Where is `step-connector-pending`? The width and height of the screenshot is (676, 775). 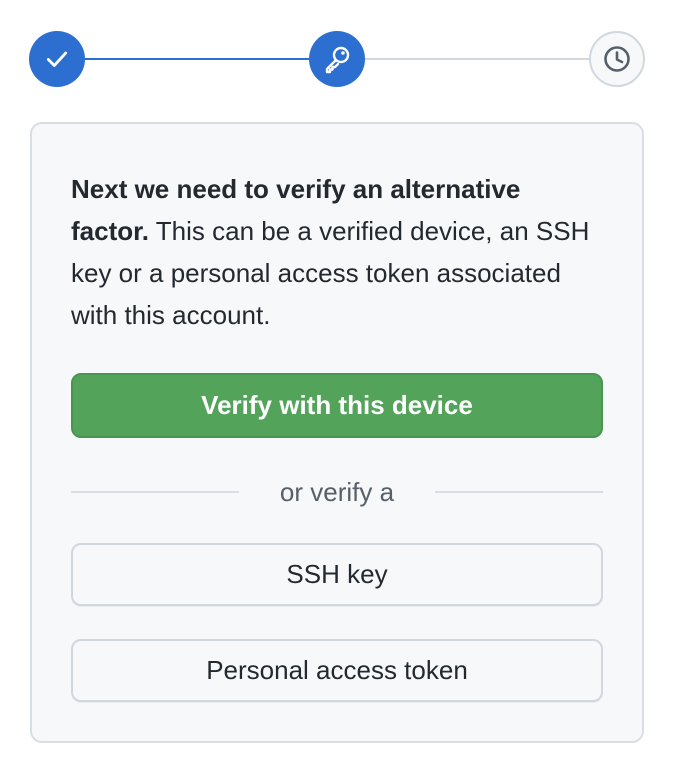 step-connector-pending is located at coordinates (478, 59).